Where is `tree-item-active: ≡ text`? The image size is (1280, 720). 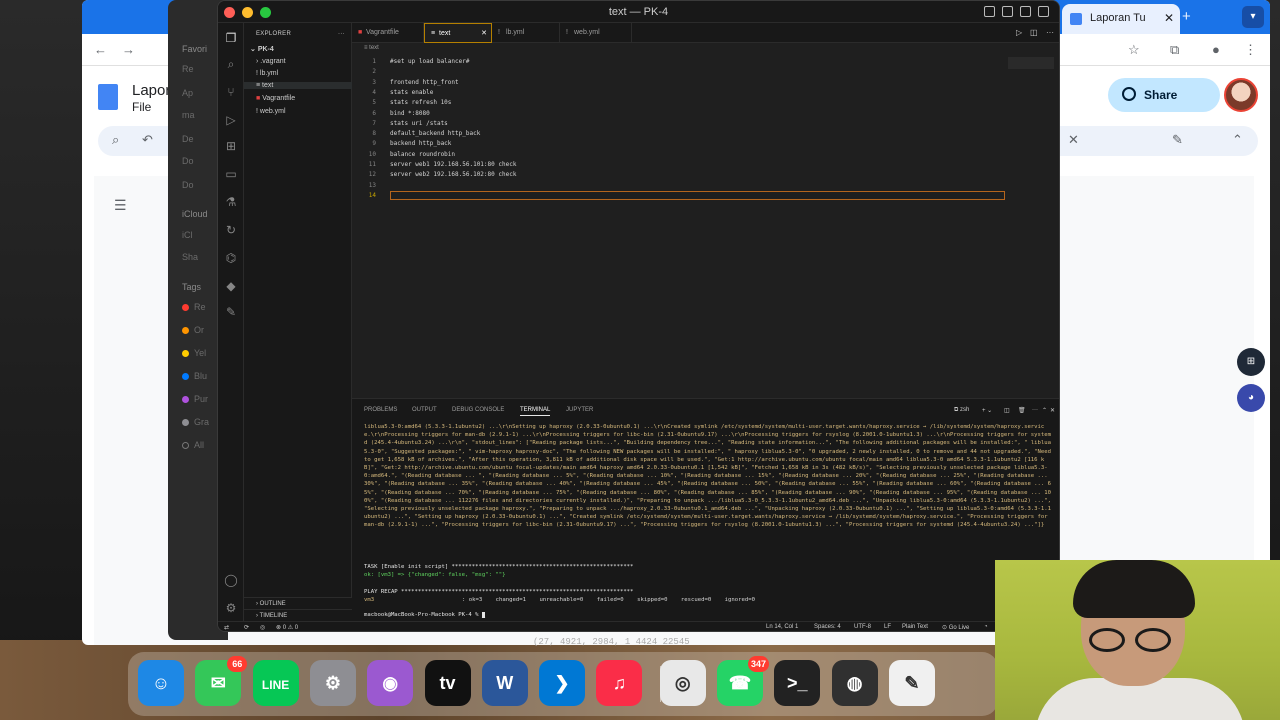
tree-item-active: ≡ text is located at coordinates (298, 85).